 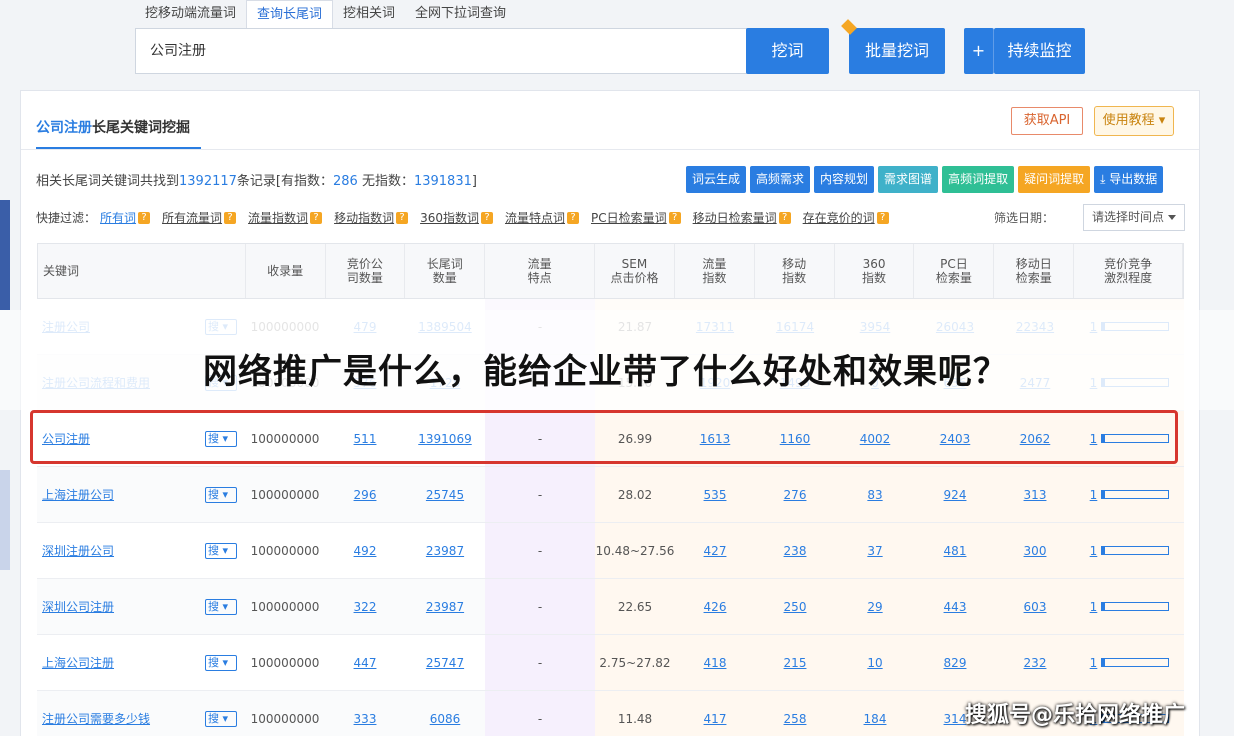 I want to click on filter-link: 存在竞价的词, so click(x=839, y=217).